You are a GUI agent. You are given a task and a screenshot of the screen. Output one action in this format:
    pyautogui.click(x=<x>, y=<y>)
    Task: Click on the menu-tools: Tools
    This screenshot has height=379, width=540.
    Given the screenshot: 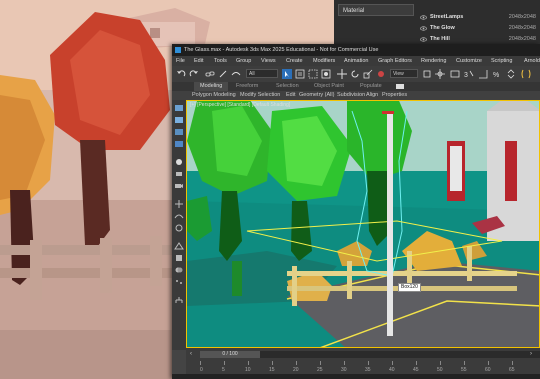 What is the action you would take?
    pyautogui.click(x=220, y=61)
    